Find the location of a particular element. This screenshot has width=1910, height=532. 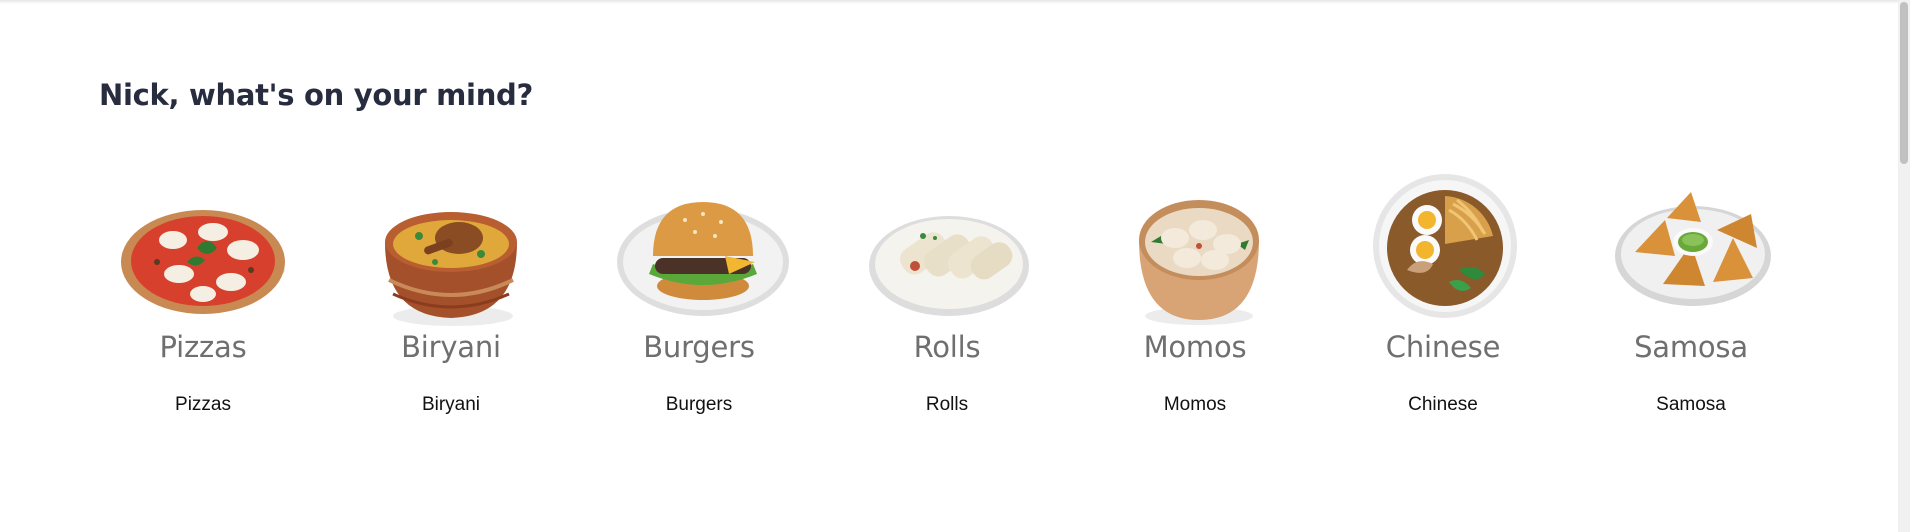

rolls-image is located at coordinates (947, 250).